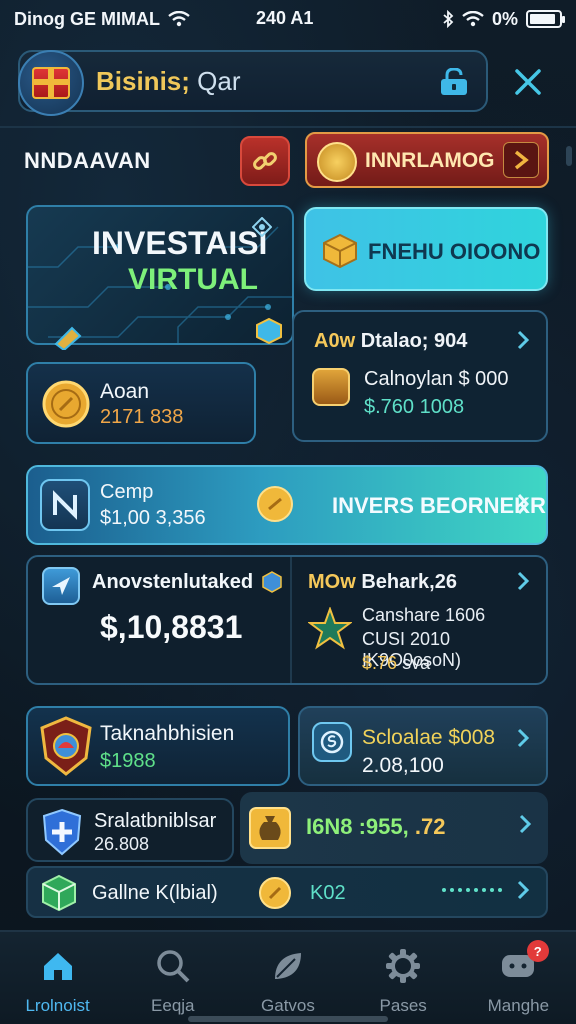 This screenshot has width=576, height=1024. Describe the element at coordinates (332, 582) in the screenshot. I see `investment-r1-highlight: MOw` at that location.